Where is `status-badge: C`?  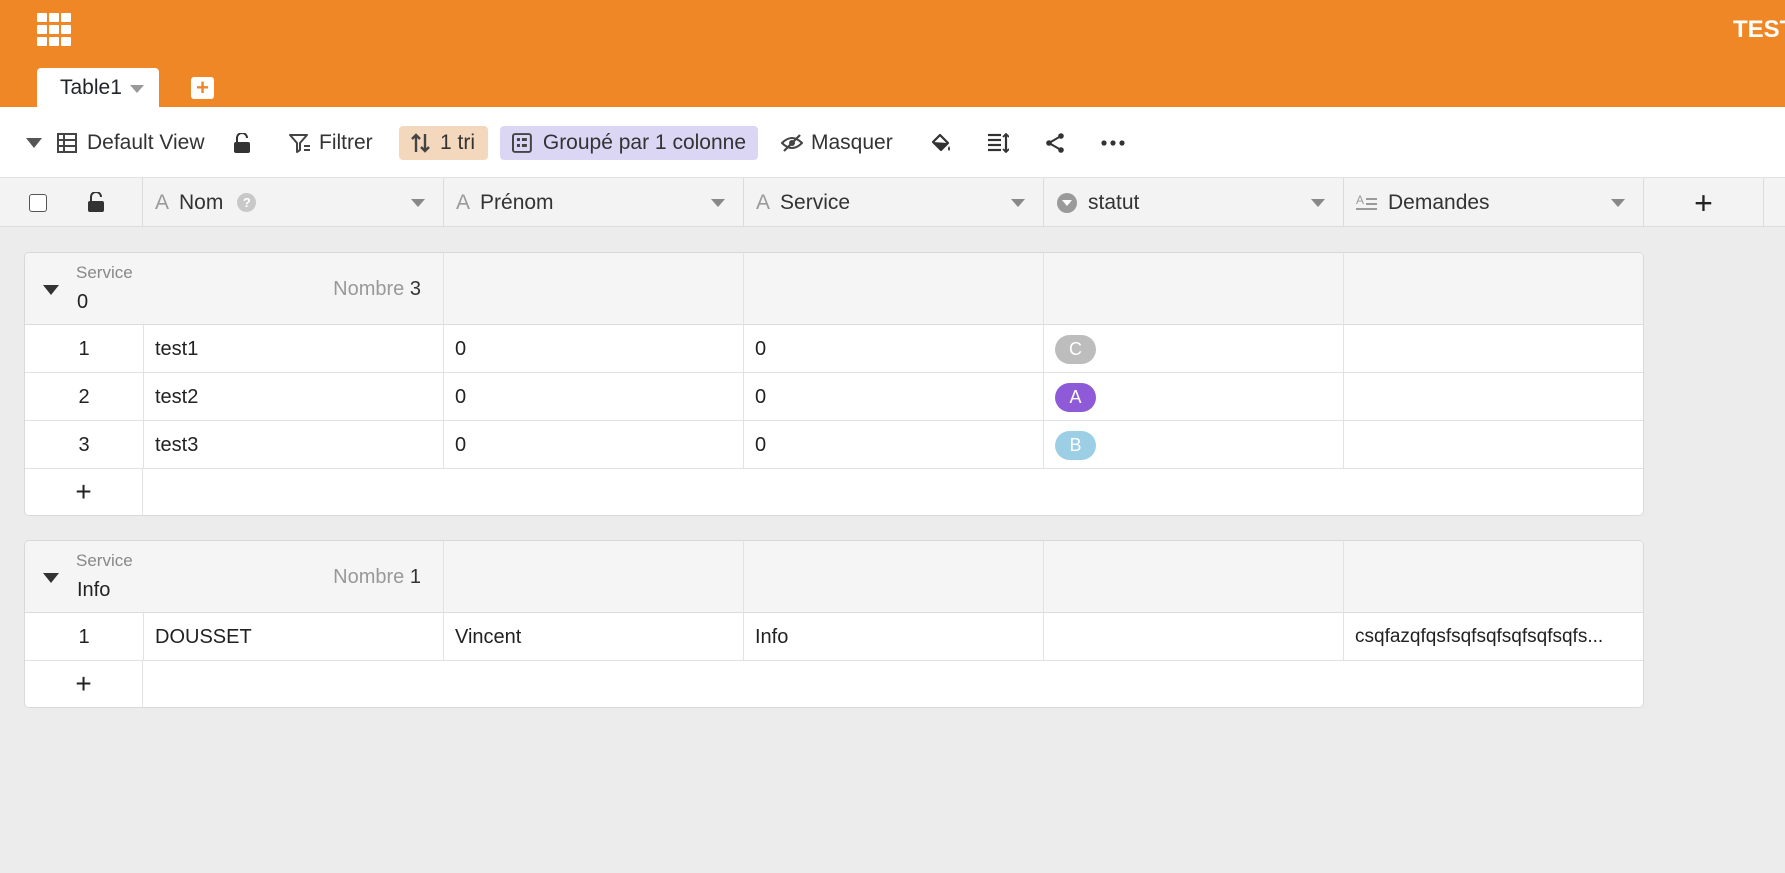
status-badge: C is located at coordinates (1075, 349).